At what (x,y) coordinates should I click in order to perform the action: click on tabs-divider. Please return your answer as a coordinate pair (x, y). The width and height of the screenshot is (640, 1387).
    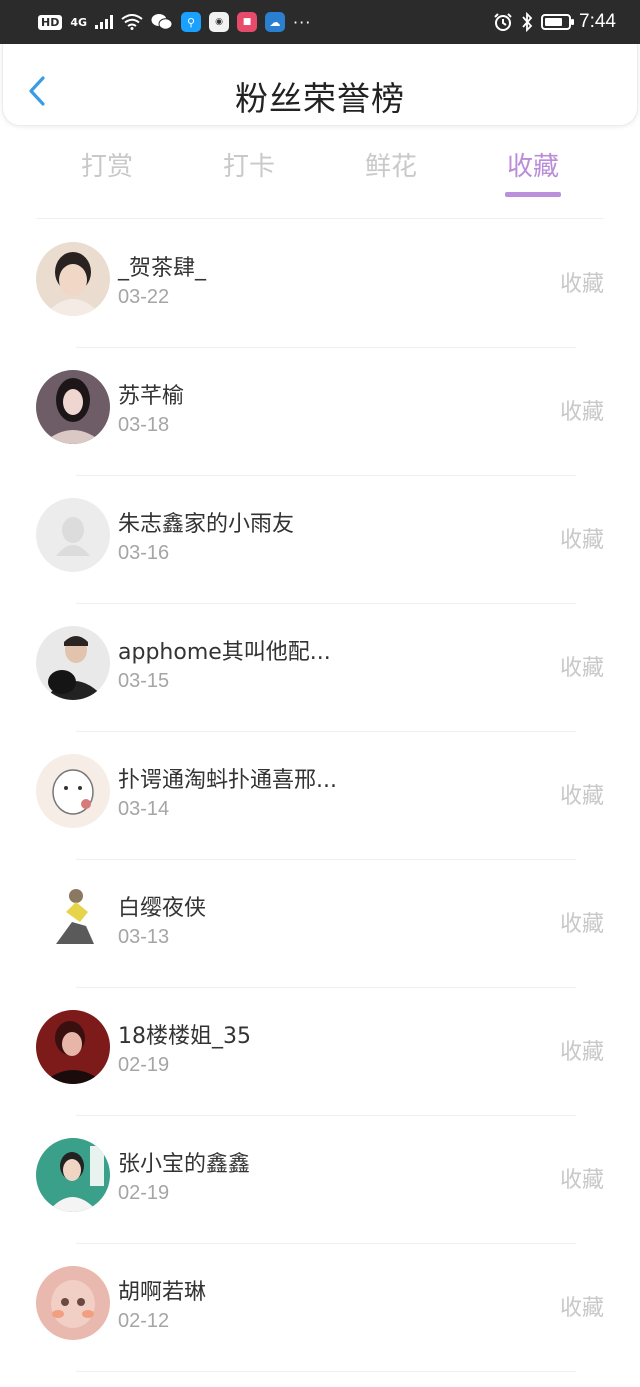
    Looking at the image, I should click on (320, 218).